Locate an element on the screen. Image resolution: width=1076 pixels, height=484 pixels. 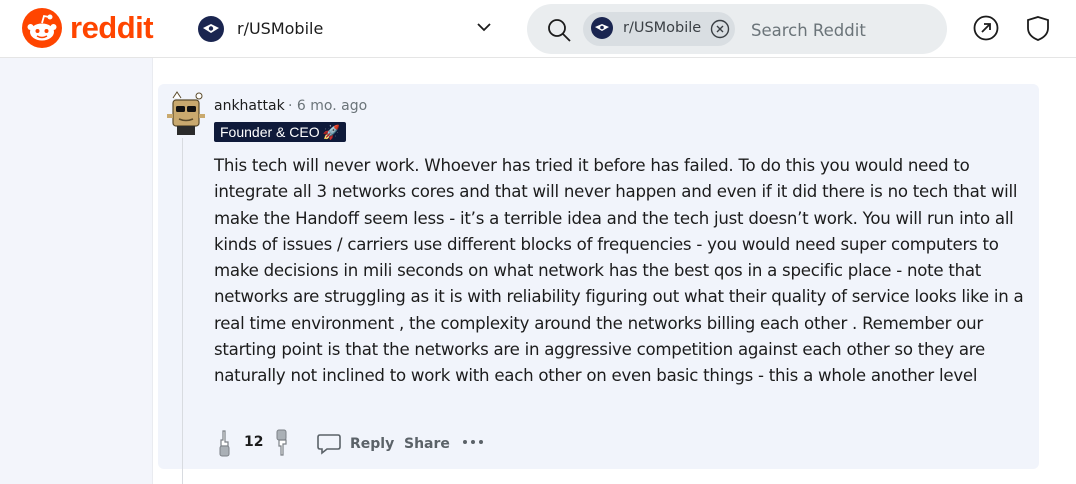
comment-author: ankhattak is located at coordinates (249, 106).